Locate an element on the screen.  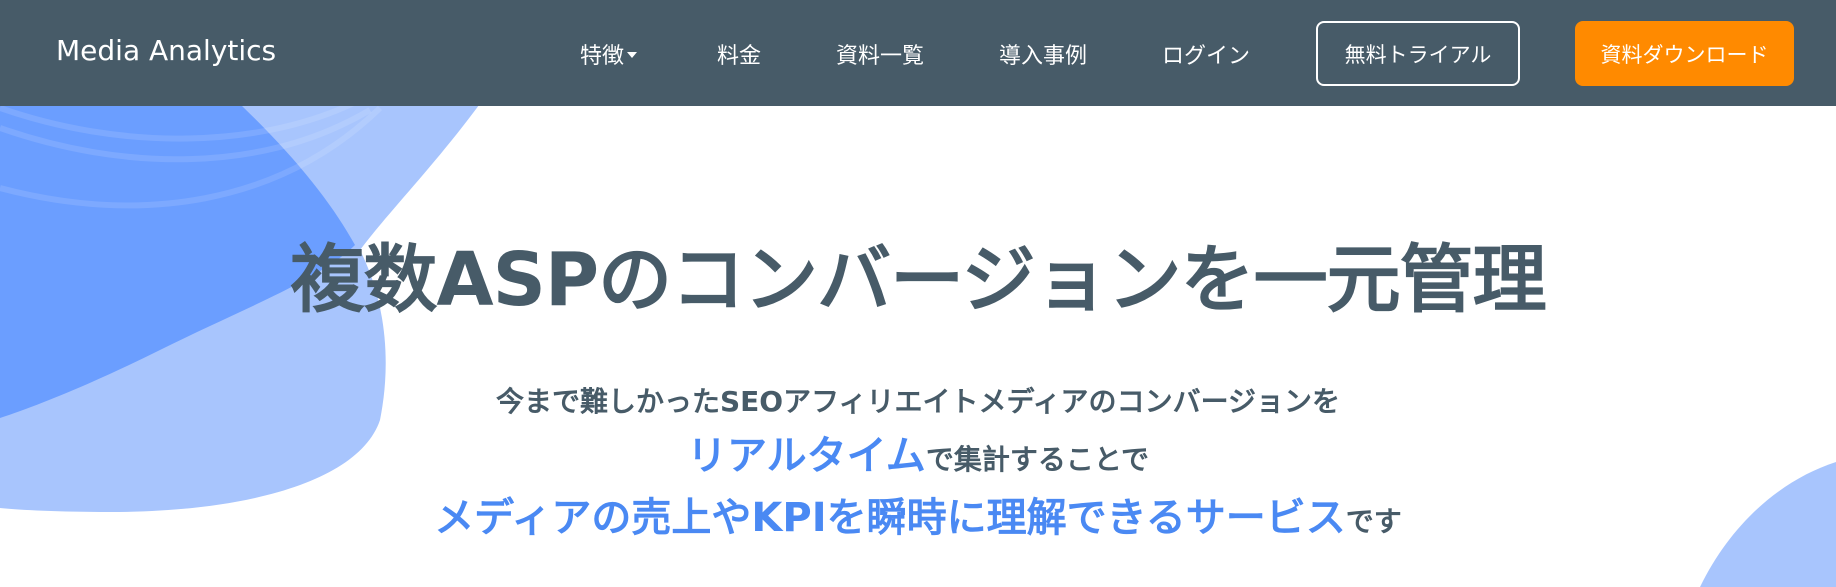
brand-logo: Media Analytics is located at coordinates (166, 50).